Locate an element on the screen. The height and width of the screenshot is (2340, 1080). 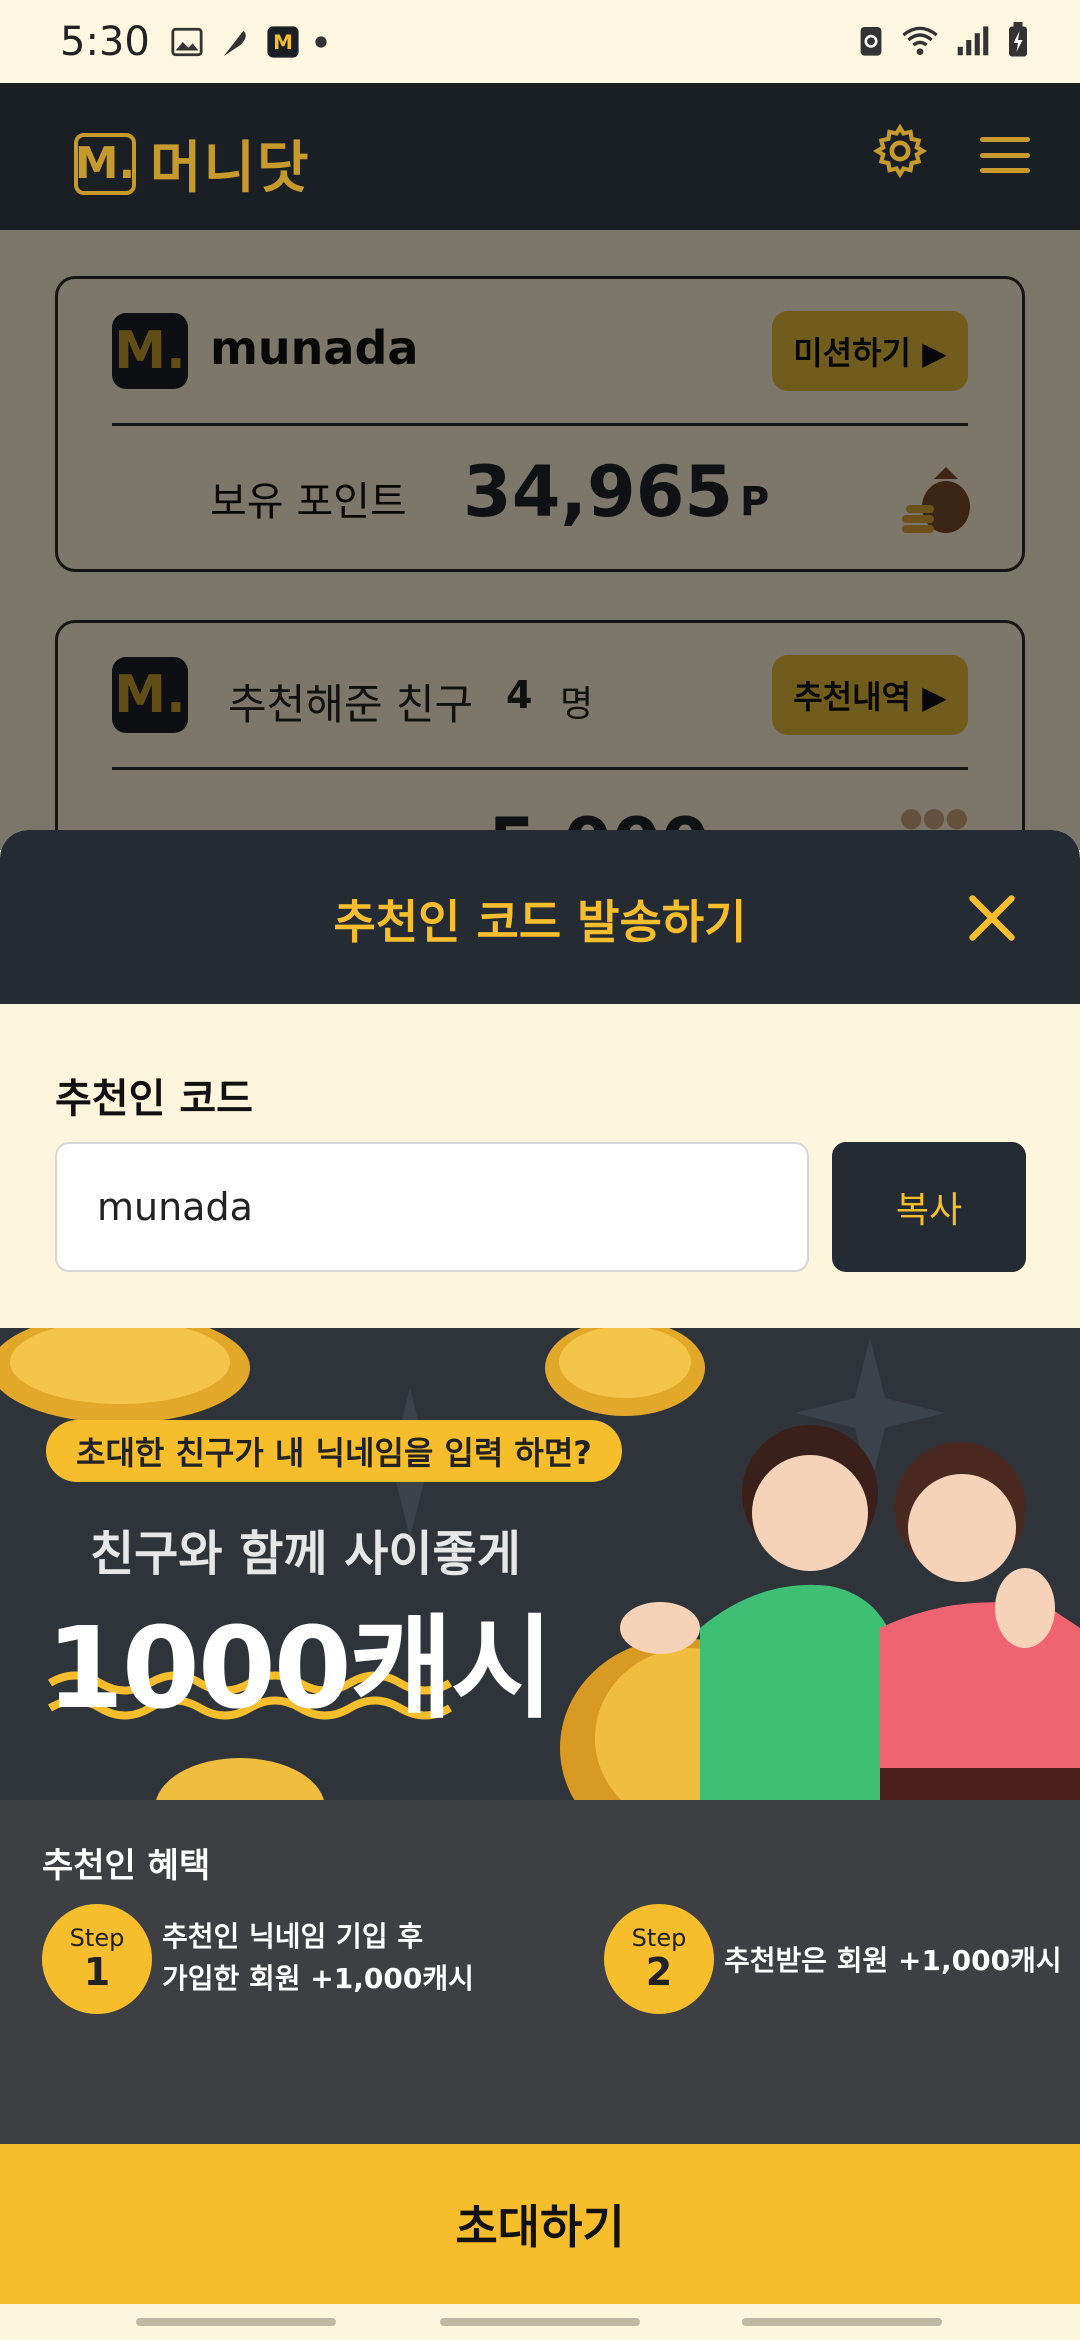
app-name: 머니닷 is located at coordinates (230, 168).